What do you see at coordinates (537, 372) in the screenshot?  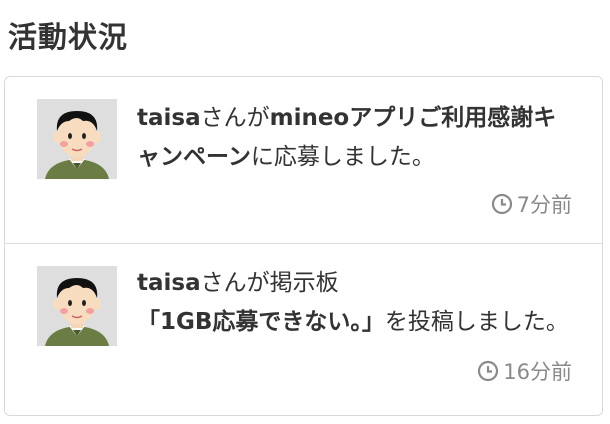 I see `timestamp-text: 16分前` at bounding box center [537, 372].